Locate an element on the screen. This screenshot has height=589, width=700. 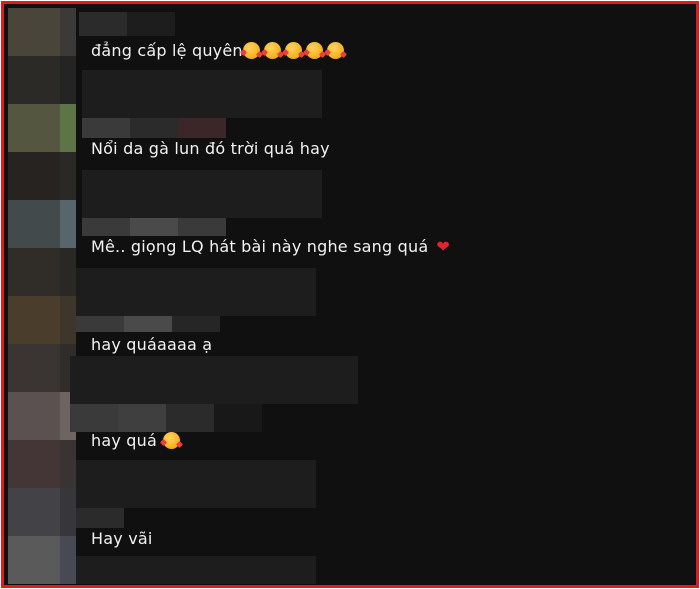
red-heart-icon: ❤ is located at coordinates (443, 246).